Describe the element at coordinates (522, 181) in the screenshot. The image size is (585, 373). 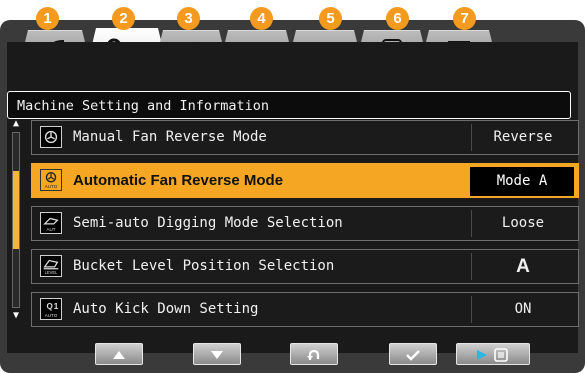
I see `row-value: Mode A` at that location.